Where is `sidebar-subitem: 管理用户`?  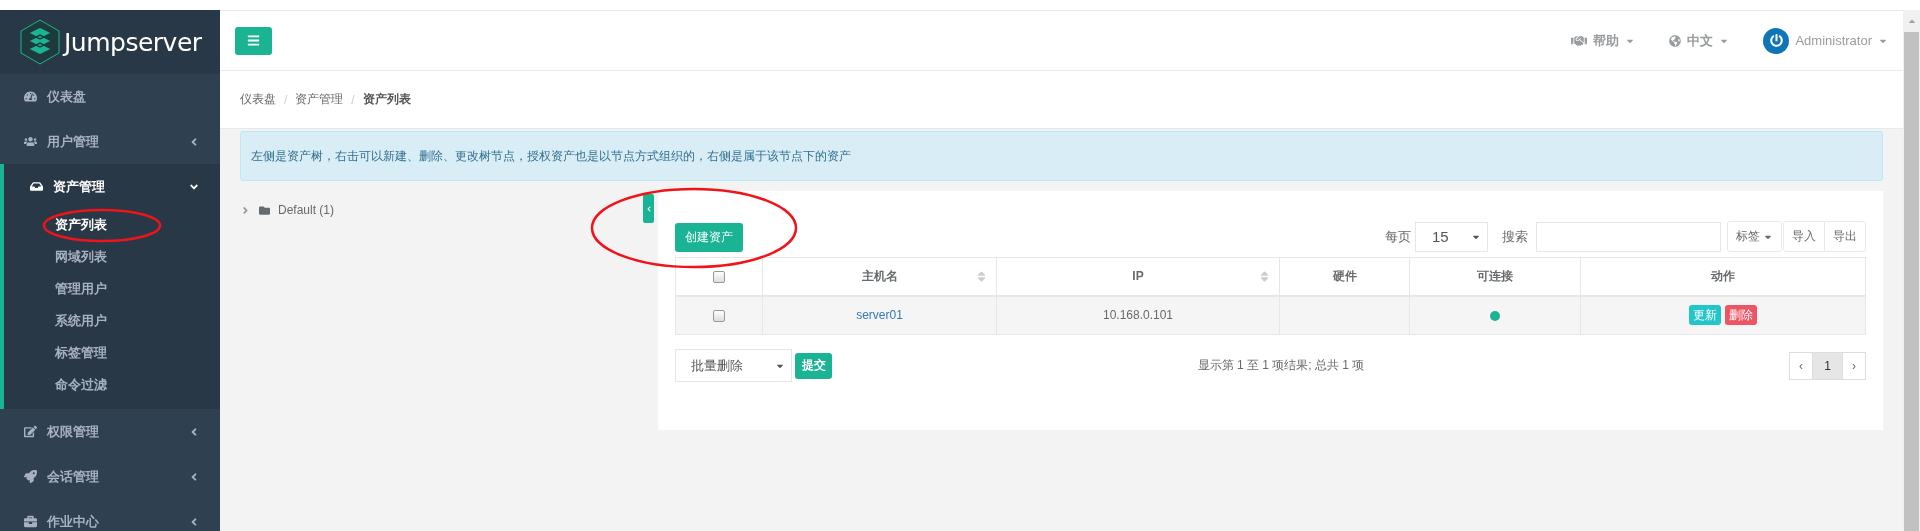 sidebar-subitem: 管理用户 is located at coordinates (81, 289).